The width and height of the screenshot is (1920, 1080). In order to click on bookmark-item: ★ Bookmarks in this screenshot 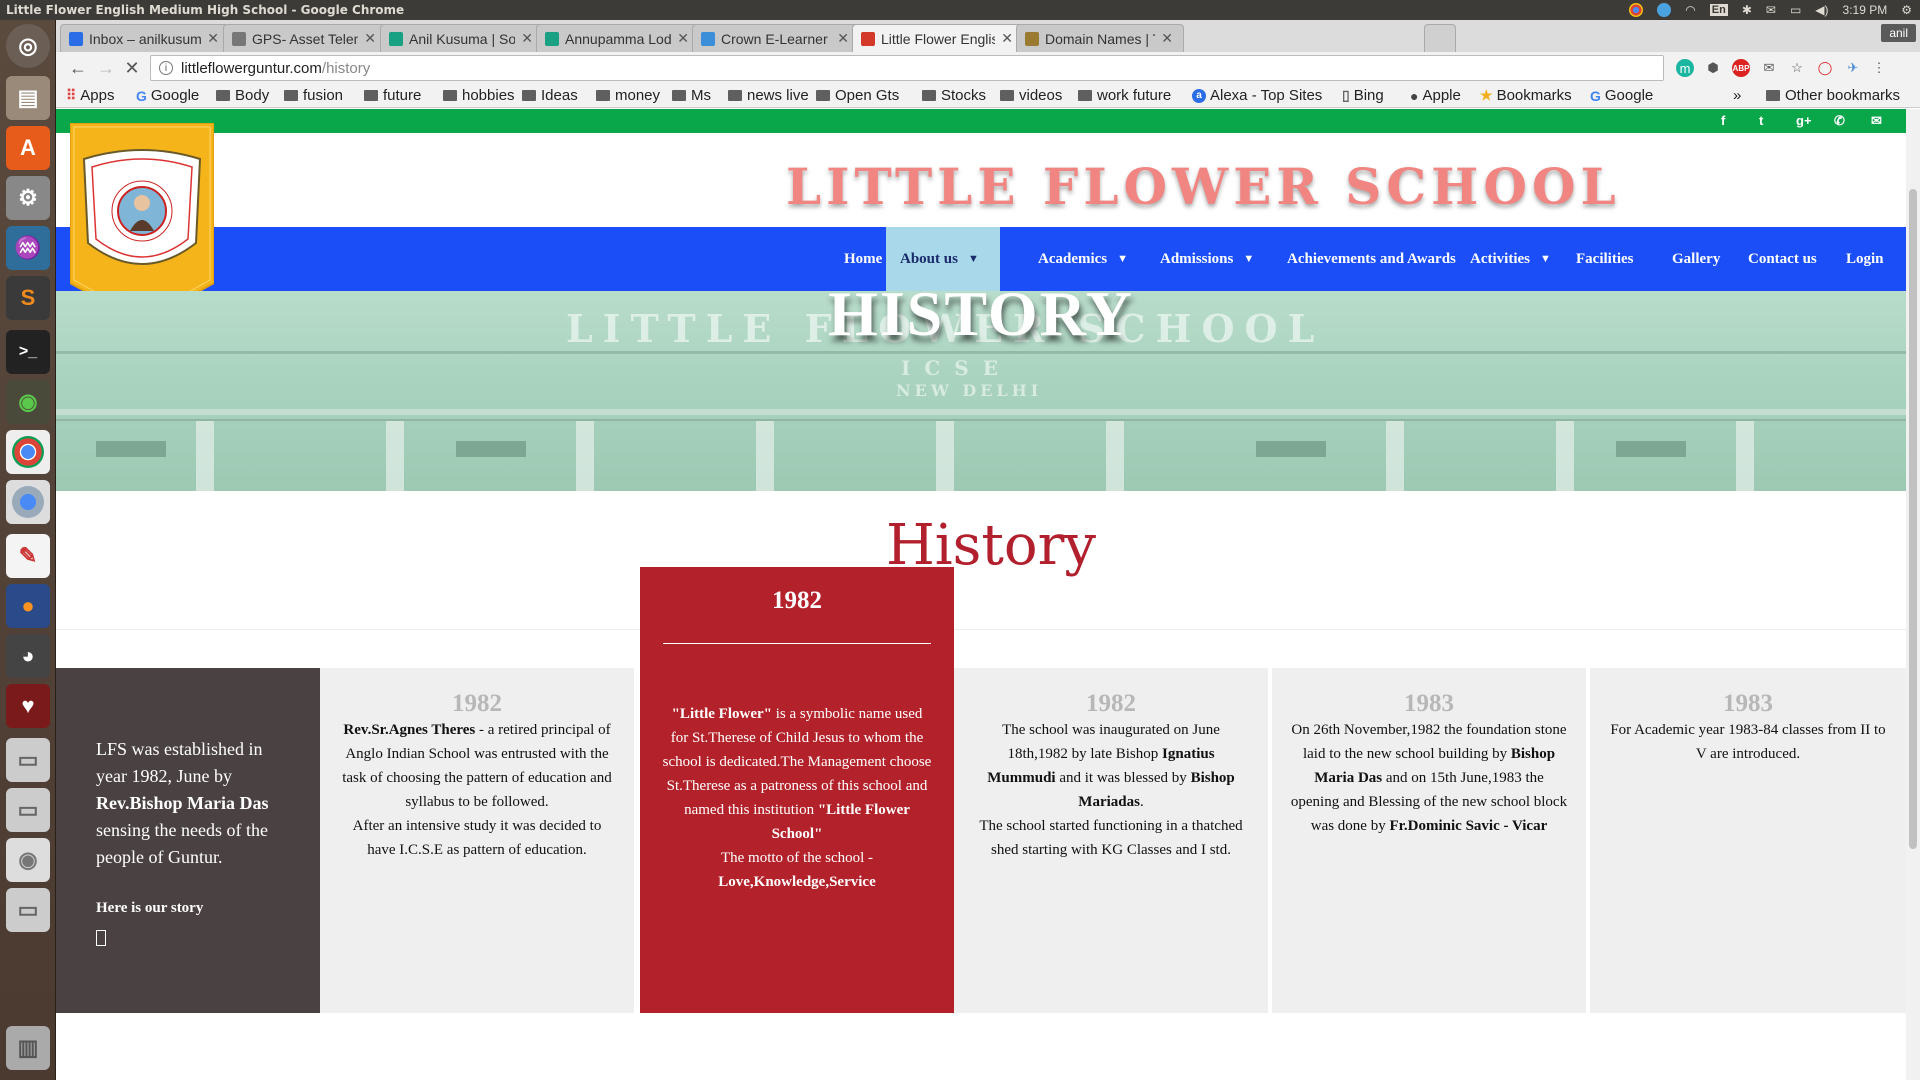, I will do `click(1526, 95)`.